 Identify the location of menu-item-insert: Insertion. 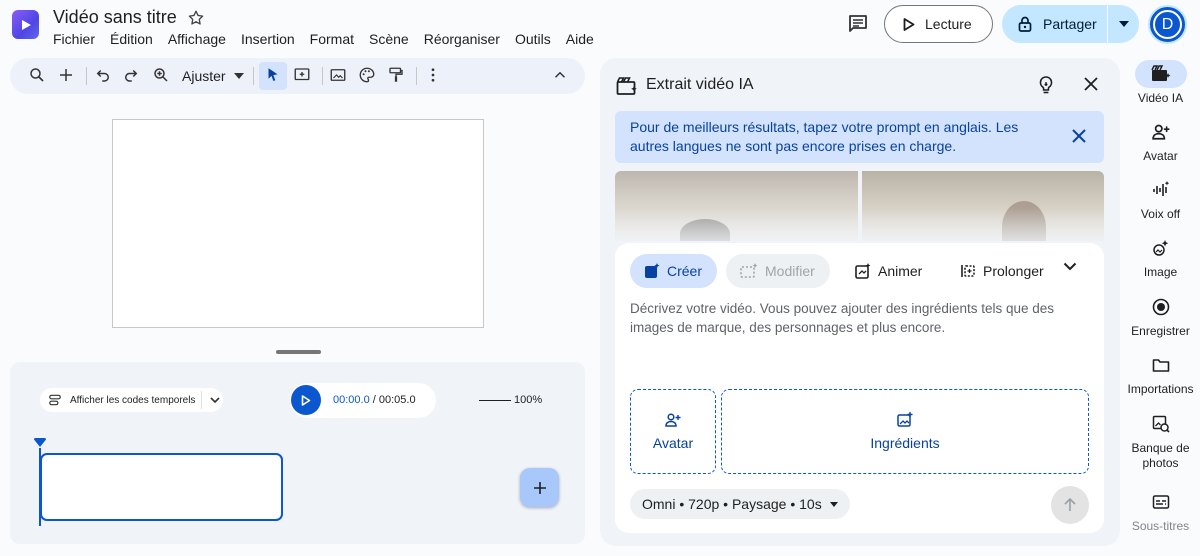
(268, 39).